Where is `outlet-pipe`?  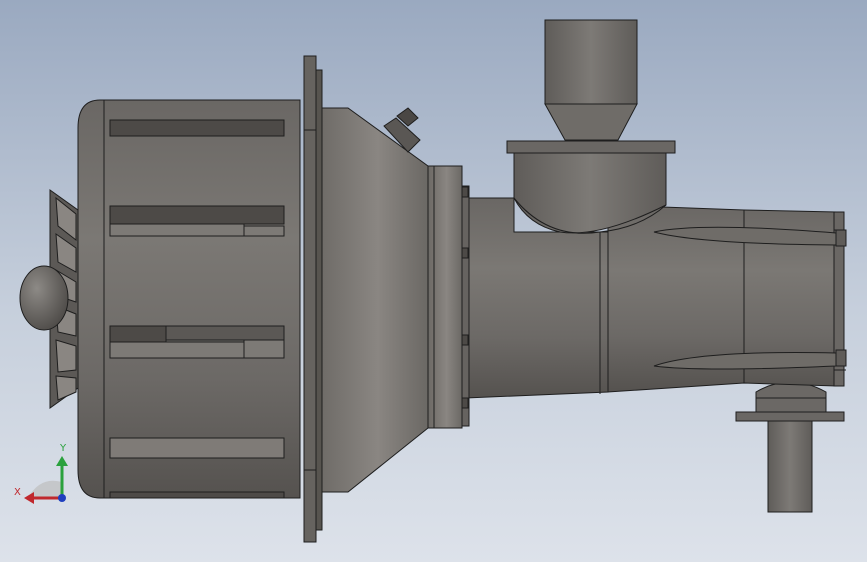 outlet-pipe is located at coordinates (790, 447).